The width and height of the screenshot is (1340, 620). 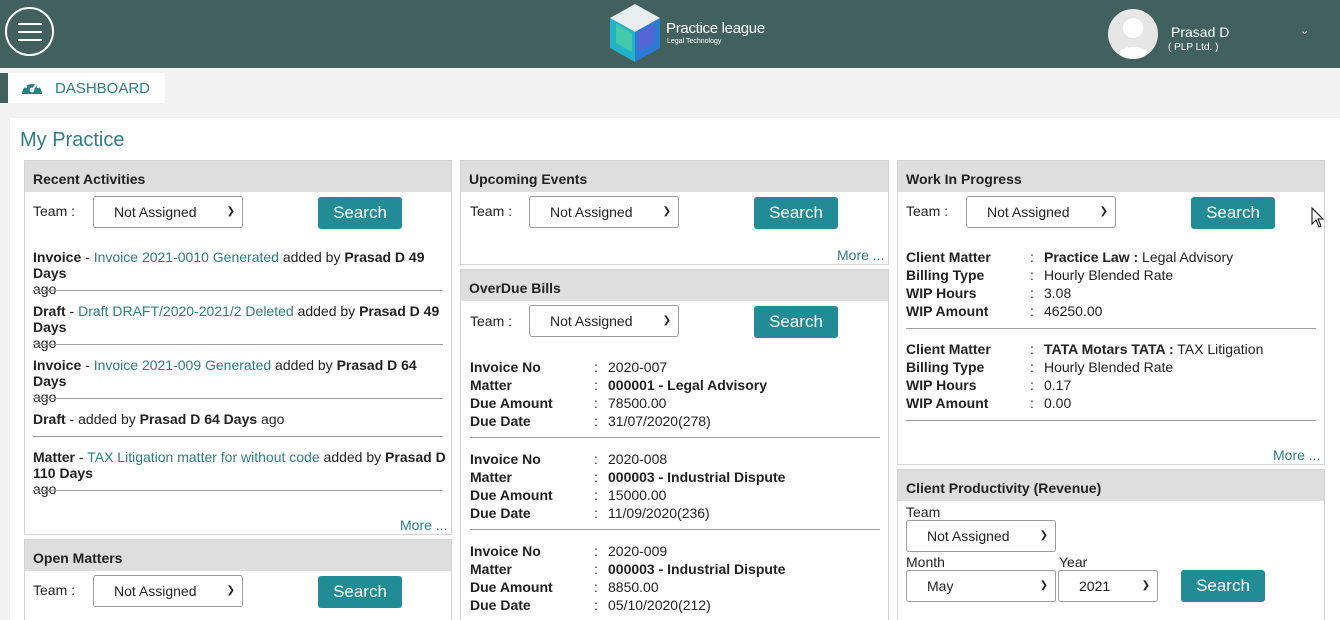 What do you see at coordinates (1304, 30) in the screenshot?
I see `chevron-down-icon: ⌄` at bounding box center [1304, 30].